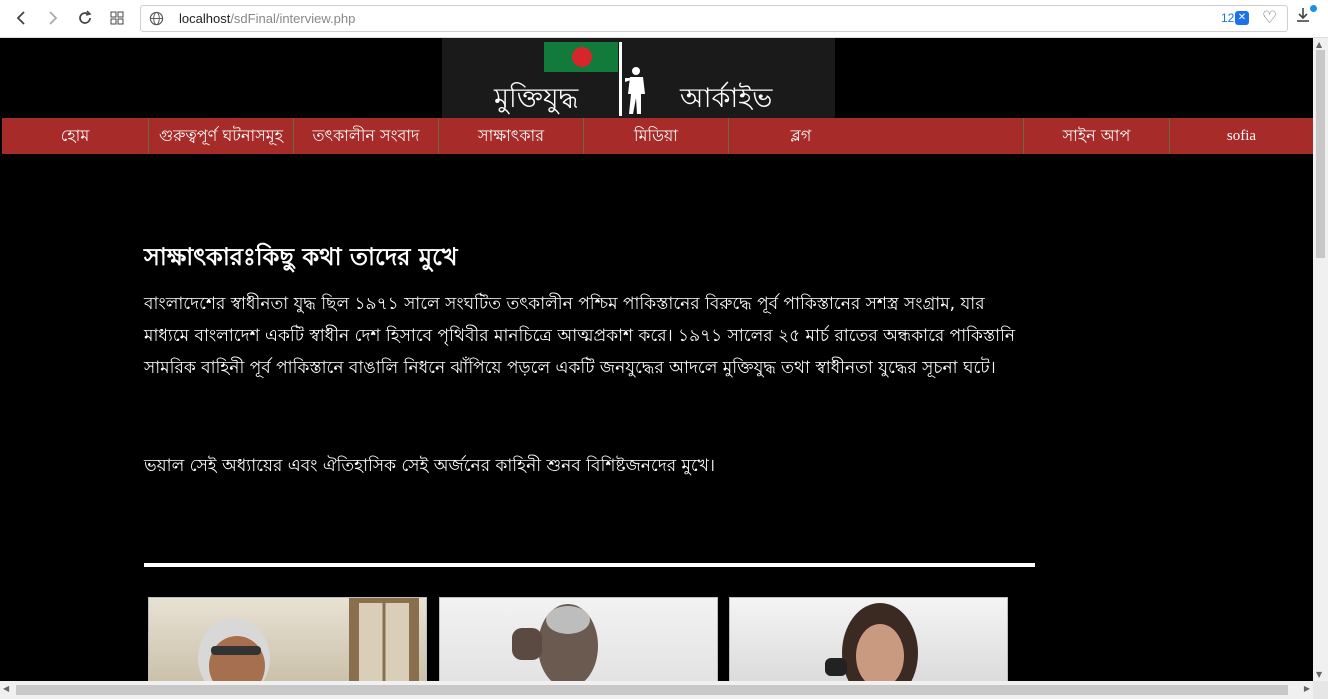 Image resolution: width=1328 pixels, height=699 pixels. What do you see at coordinates (6, 688) in the screenshot?
I see `scroll-left-icon: ◀` at bounding box center [6, 688].